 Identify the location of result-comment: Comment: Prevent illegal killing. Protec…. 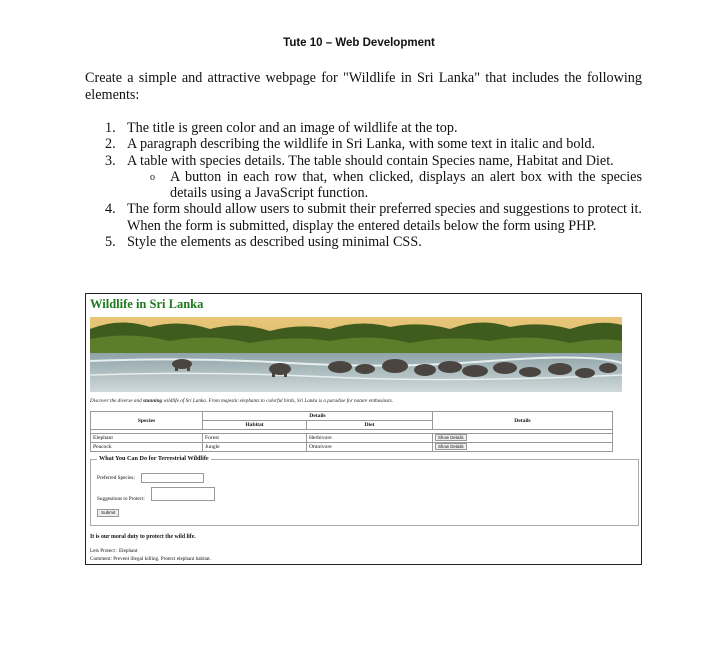
(151, 559).